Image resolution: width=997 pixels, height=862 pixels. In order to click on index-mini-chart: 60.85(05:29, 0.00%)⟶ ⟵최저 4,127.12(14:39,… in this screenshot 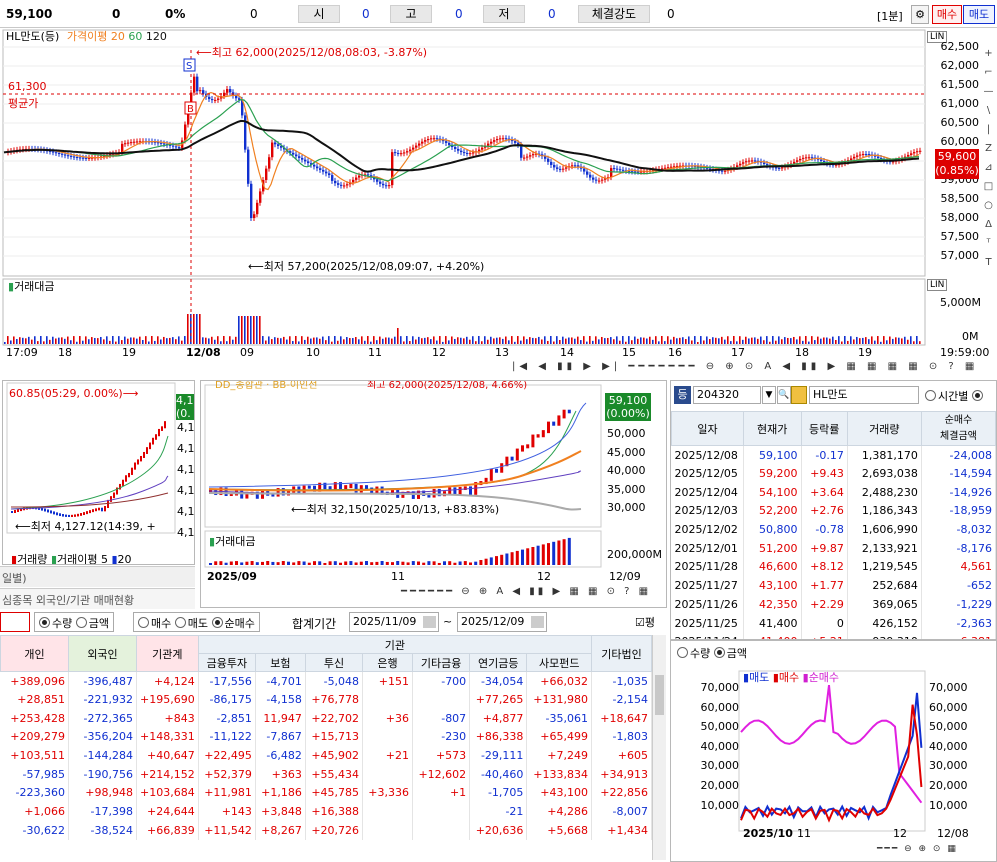, I will do `click(98, 472)`.